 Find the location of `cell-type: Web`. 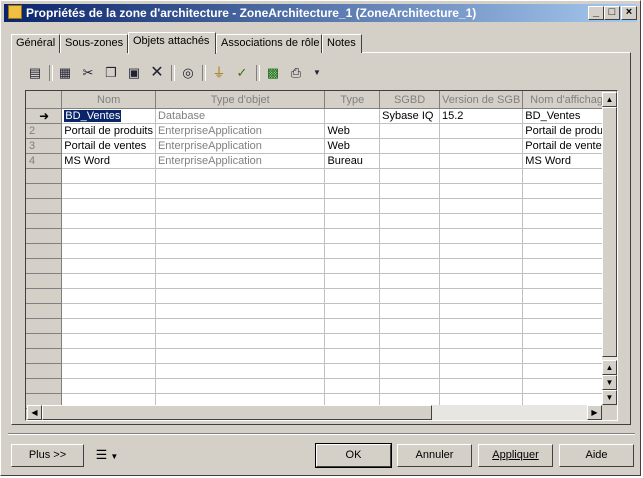

cell-type: Web is located at coordinates (352, 131).